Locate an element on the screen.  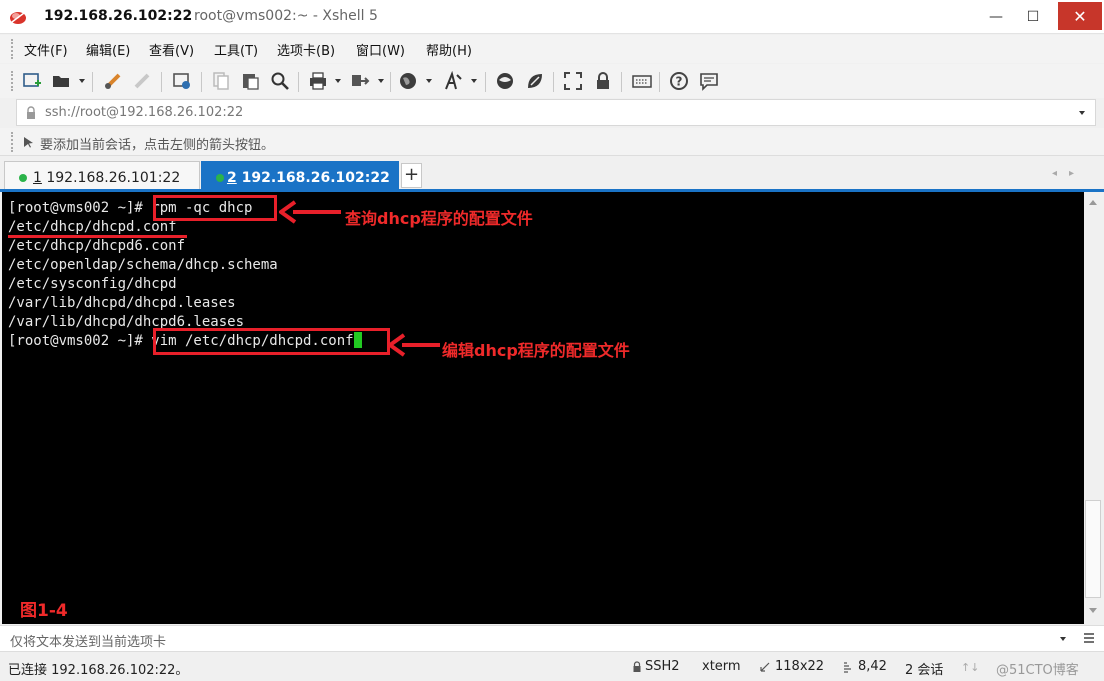
annotation-edit-config: 编辑dhcp程序的配置文件 is located at coordinates (536, 350).